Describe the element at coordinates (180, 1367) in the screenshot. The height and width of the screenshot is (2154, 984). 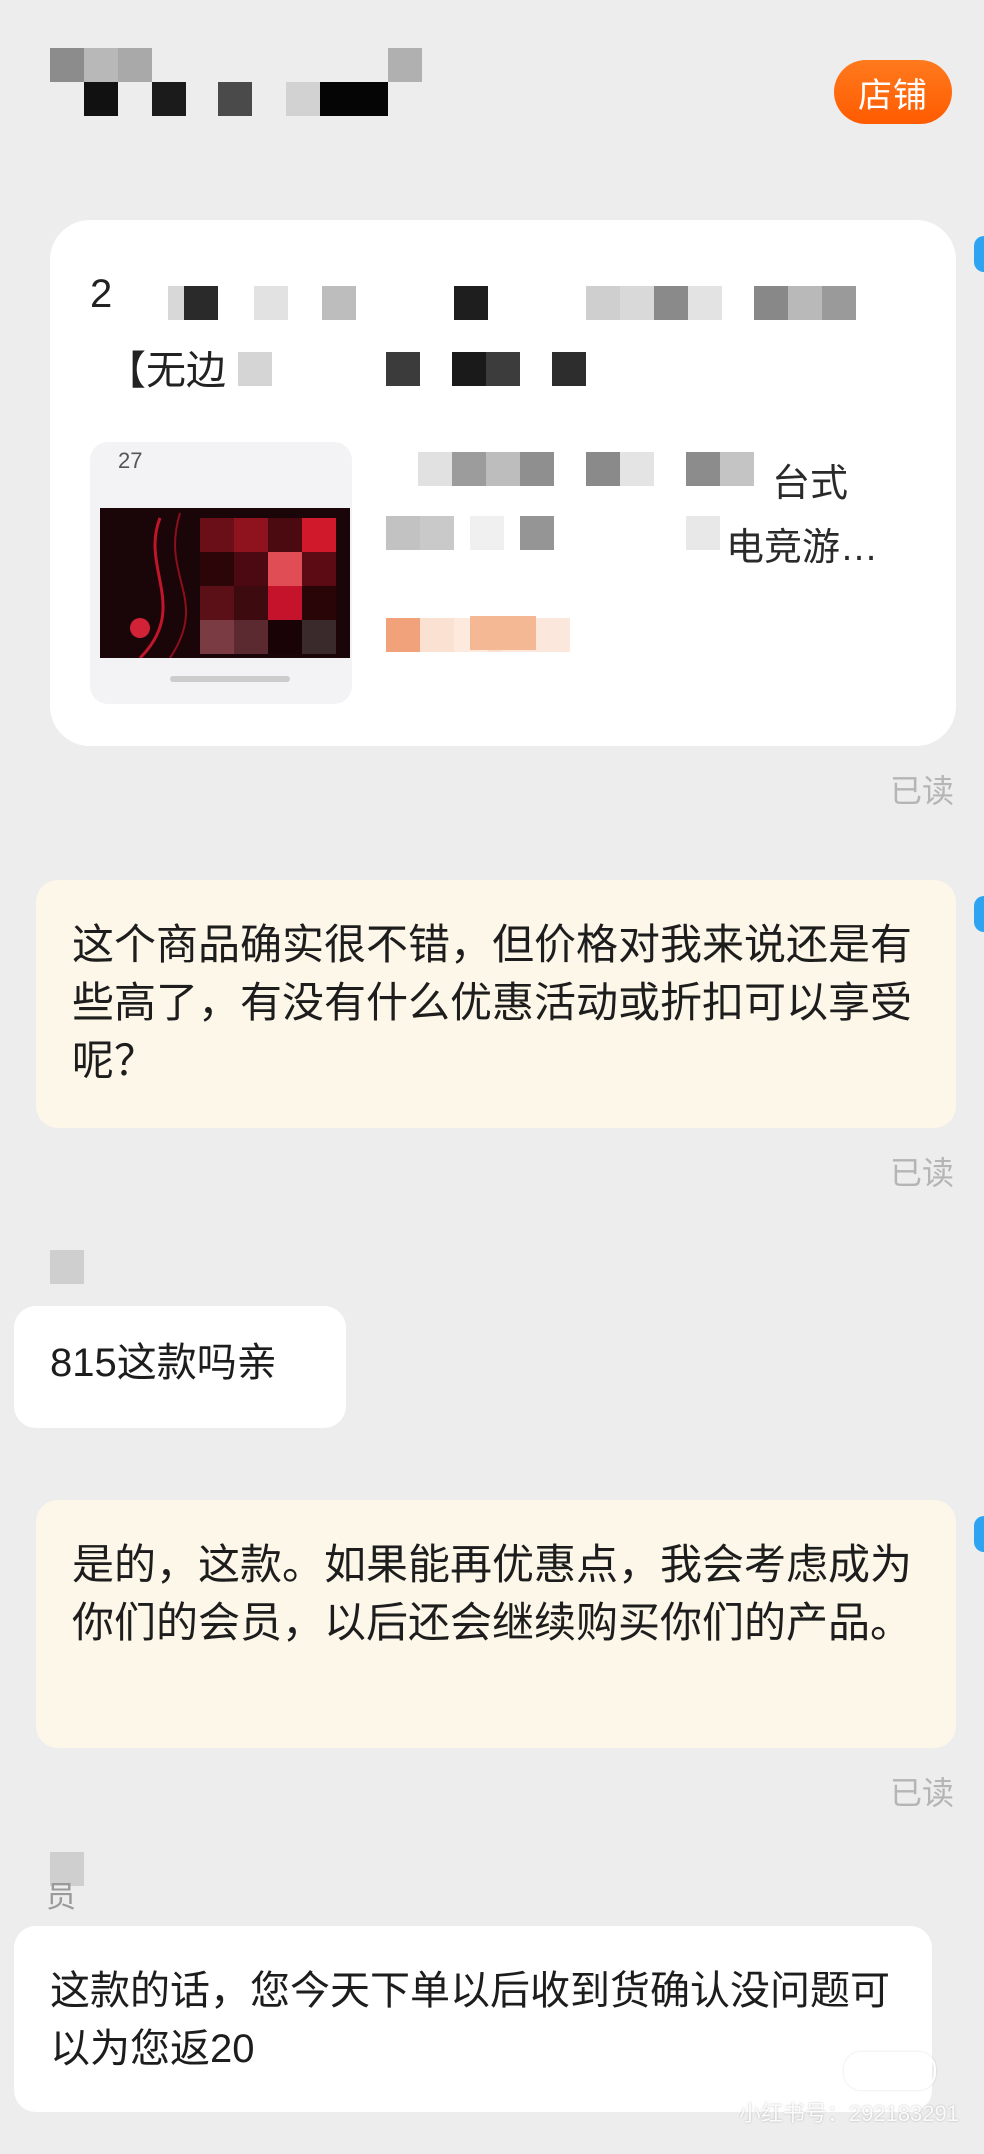
I see `message-bubble-incoming: 815这款吗亲` at that location.